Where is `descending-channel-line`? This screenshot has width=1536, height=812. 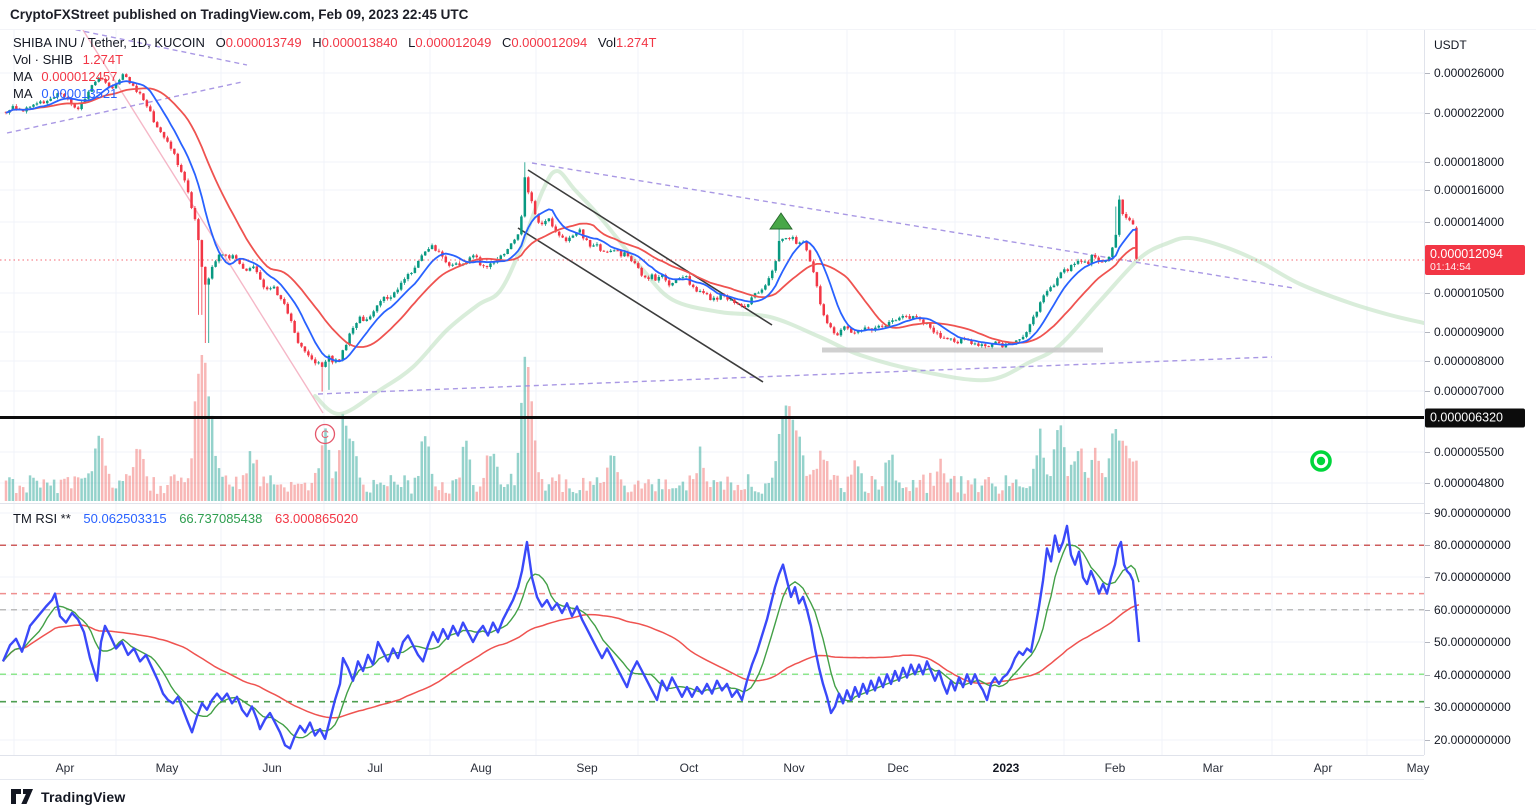 descending-channel-line is located at coordinates (640, 305).